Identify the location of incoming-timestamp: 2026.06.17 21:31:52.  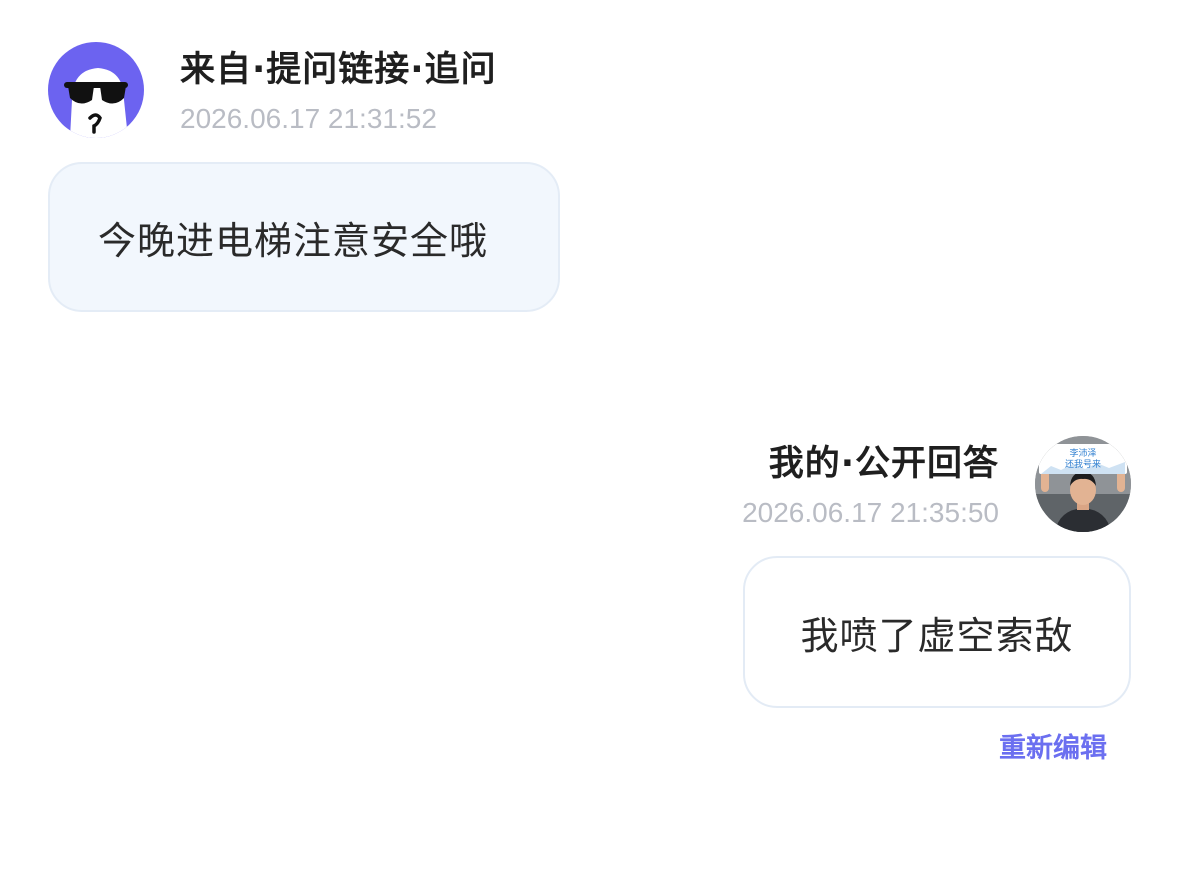
(308, 118).